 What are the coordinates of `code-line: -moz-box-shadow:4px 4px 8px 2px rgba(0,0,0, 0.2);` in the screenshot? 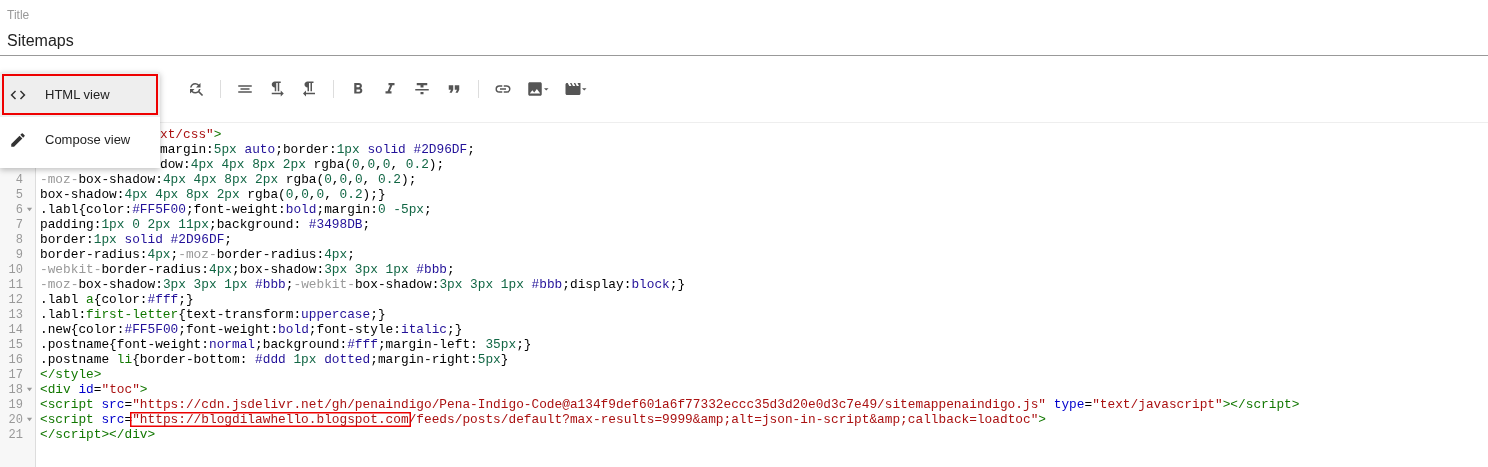 It's located at (228, 179).